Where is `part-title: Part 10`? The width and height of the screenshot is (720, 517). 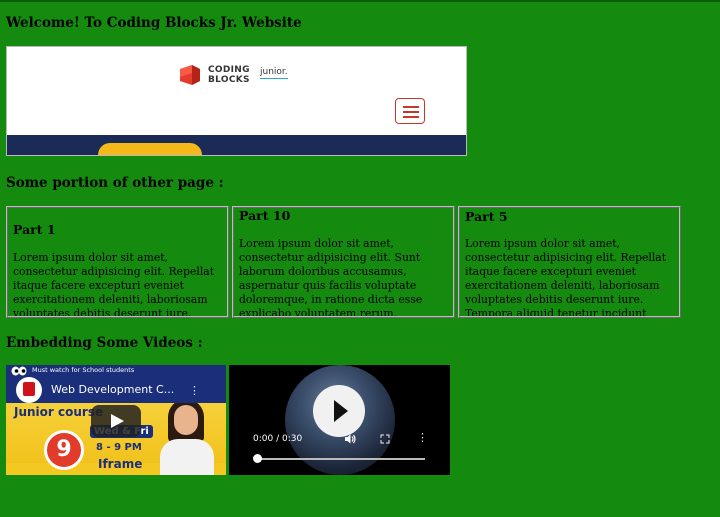 part-title: Part 10 is located at coordinates (265, 215).